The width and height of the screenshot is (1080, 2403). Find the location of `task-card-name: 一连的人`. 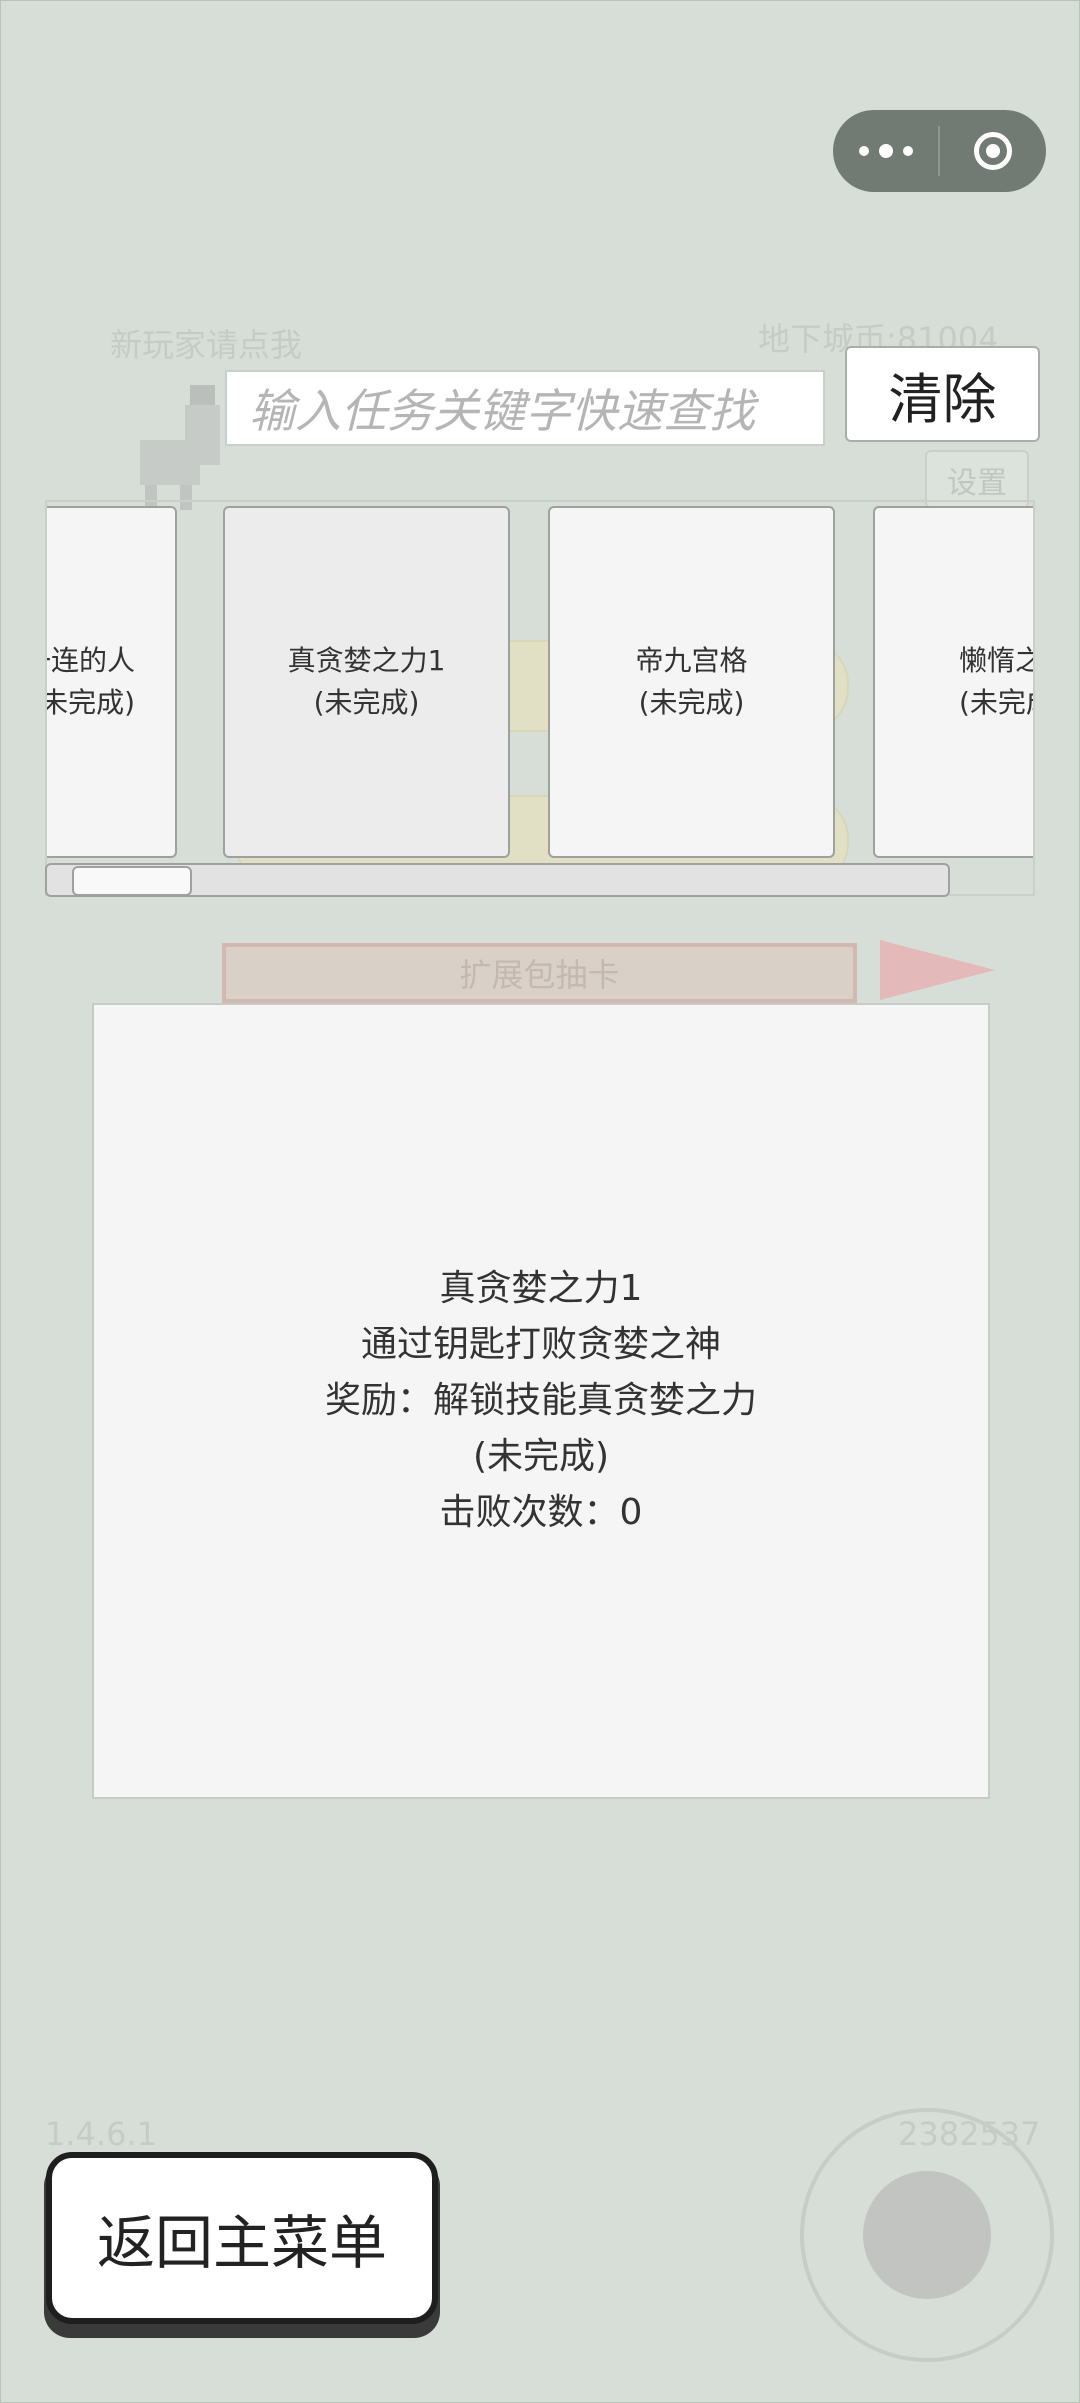

task-card-name: 一连的人 is located at coordinates (91, 660).